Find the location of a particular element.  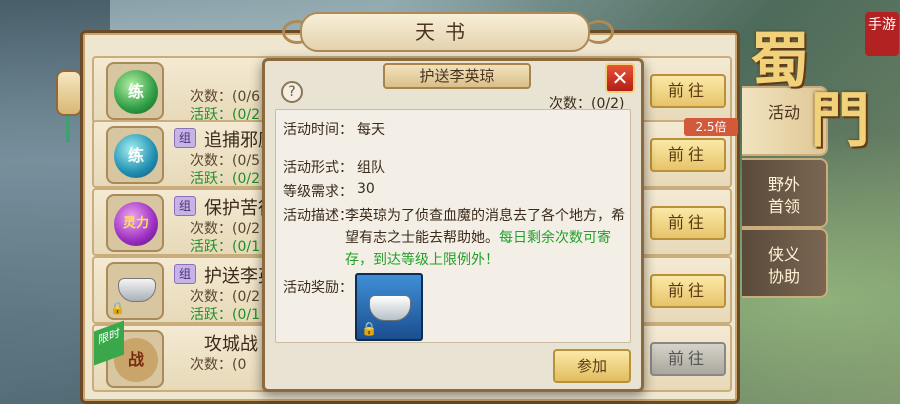

game-logo: 蜀 門 手游 is located at coordinates (815, 79).